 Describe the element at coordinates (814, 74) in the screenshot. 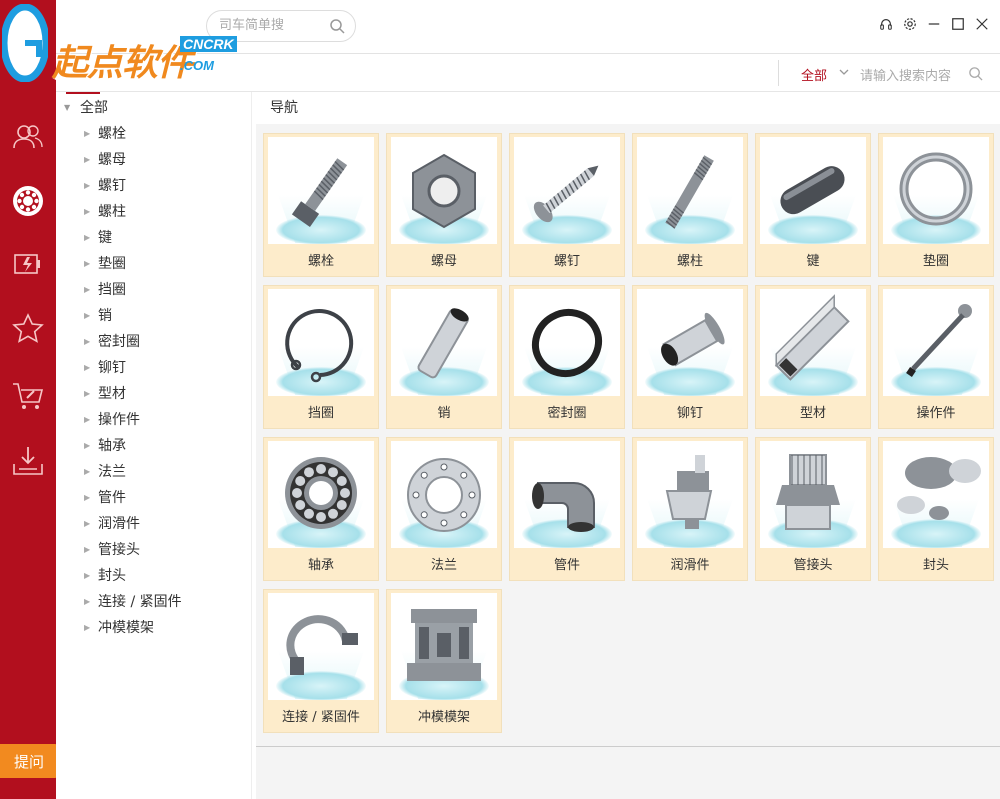

I see `scope-dropdown: 全部` at that location.